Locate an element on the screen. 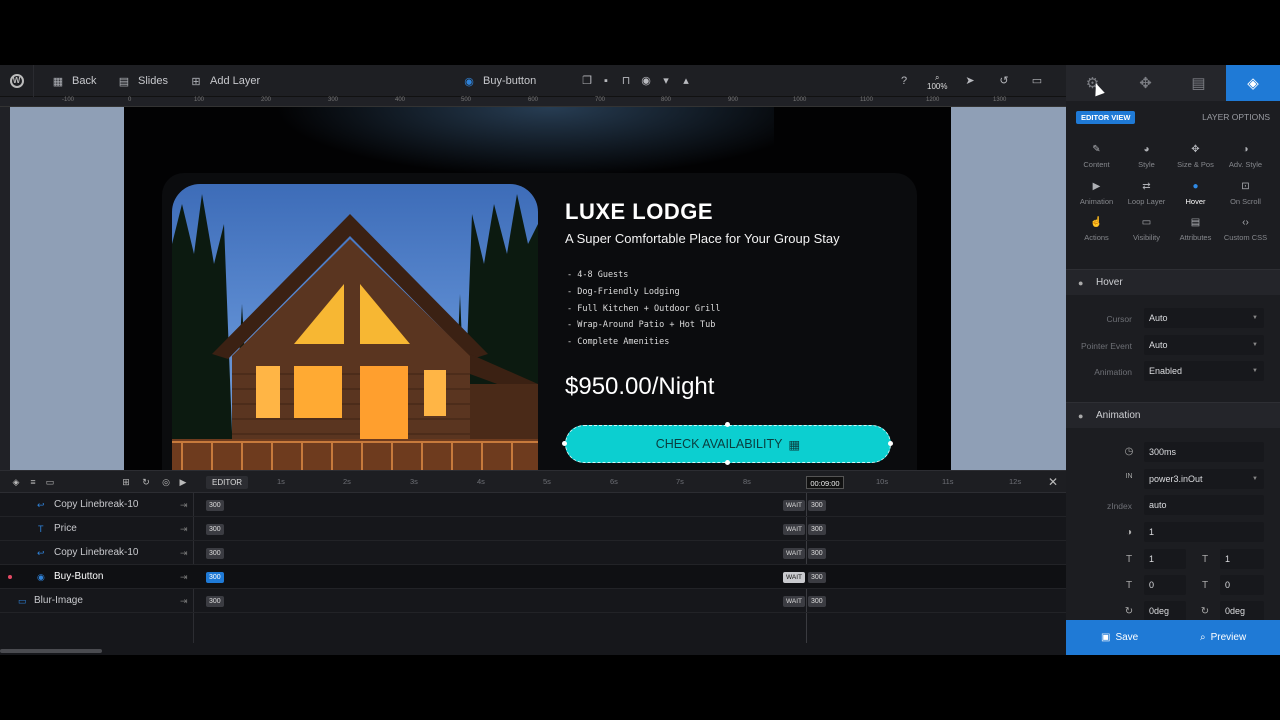  tab-visibility: ▭ Visibility is located at coordinates (1146, 234).